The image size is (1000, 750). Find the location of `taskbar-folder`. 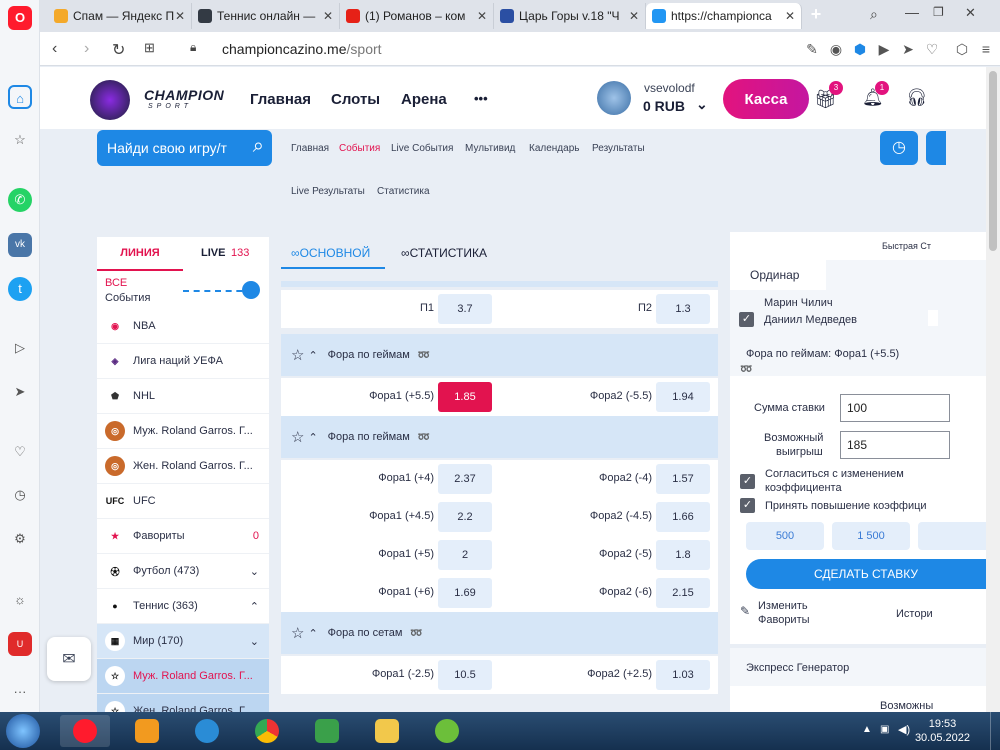

taskbar-folder is located at coordinates (387, 731).